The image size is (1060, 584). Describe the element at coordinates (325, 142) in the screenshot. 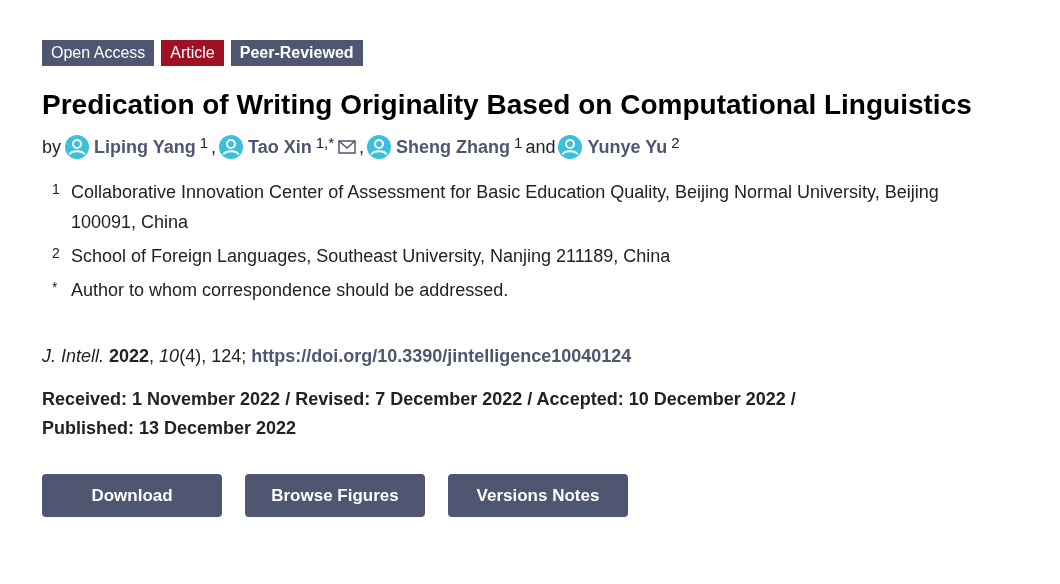

I see `affiliation-mark: 1,*` at that location.